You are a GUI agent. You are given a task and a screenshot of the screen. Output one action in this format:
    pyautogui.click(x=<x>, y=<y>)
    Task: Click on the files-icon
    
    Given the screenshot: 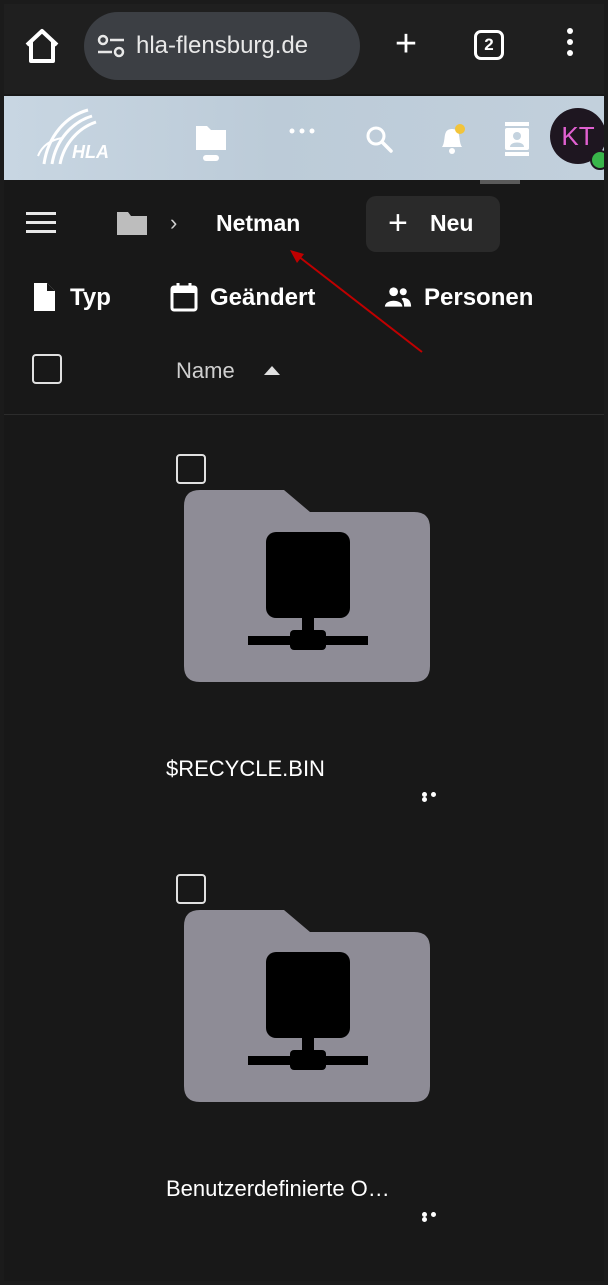 What is the action you would take?
    pyautogui.click(x=211, y=142)
    